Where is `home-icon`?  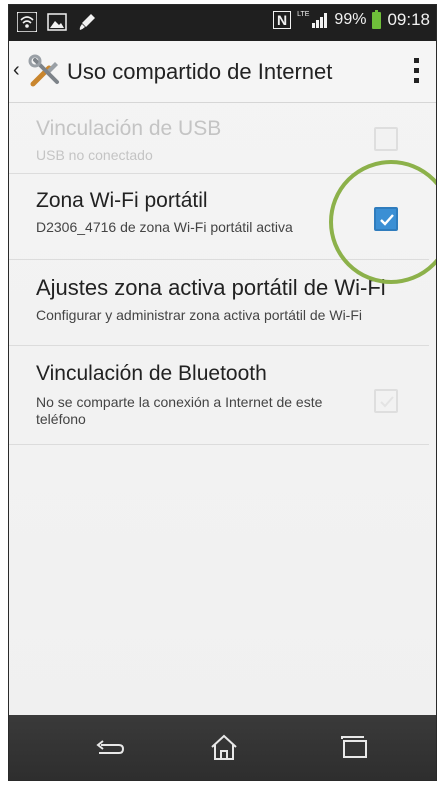 home-icon is located at coordinates (224, 748).